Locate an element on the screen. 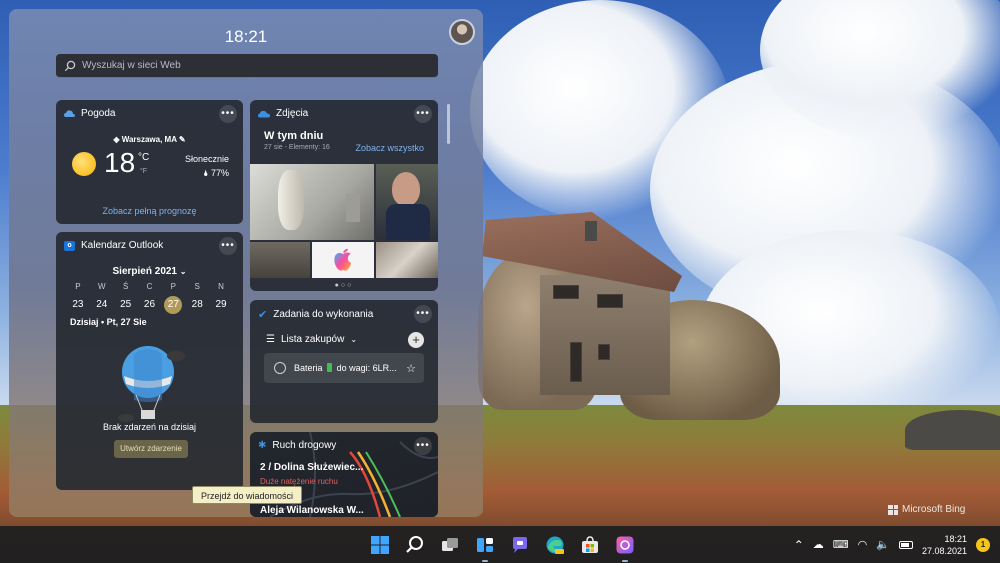 Image resolution: width=1000 pixels, height=563 pixels. calendar-date-today: 27 is located at coordinates (173, 305).